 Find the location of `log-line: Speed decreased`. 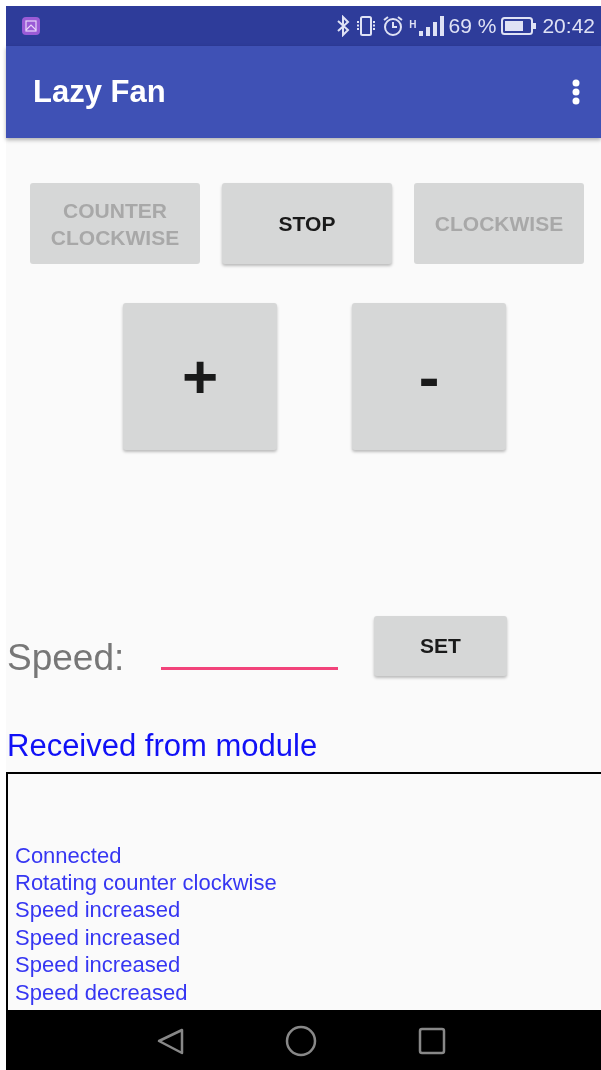

log-line: Speed decreased is located at coordinates (102, 992).